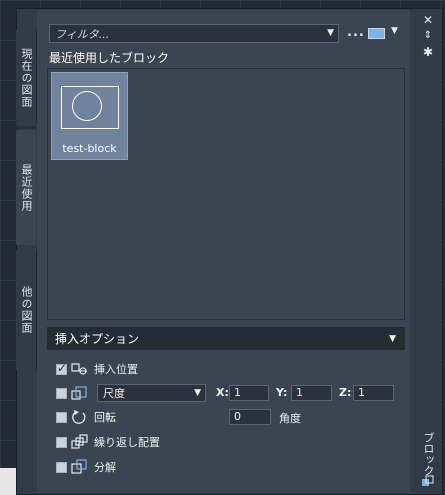  I want to click on circle-icon, so click(87, 106).